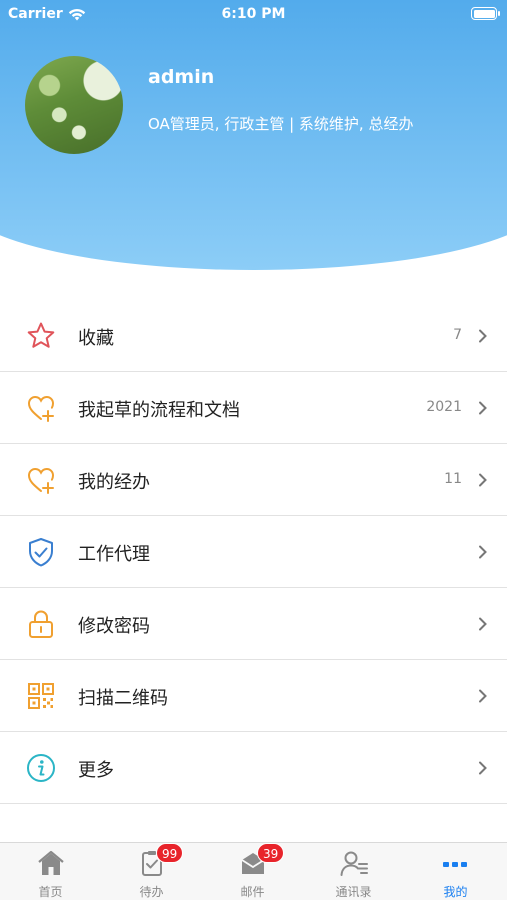 Image resolution: width=507 pixels, height=900 pixels. I want to click on tab-mine: 我的, so click(455, 871).